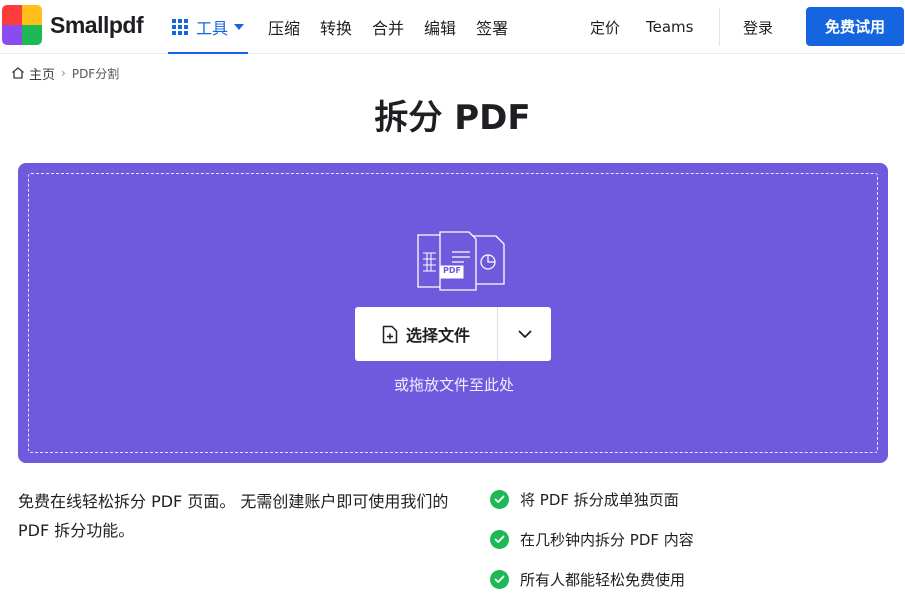 The height and width of the screenshot is (605, 905). I want to click on free-trial-button: 免费试用, so click(855, 26).